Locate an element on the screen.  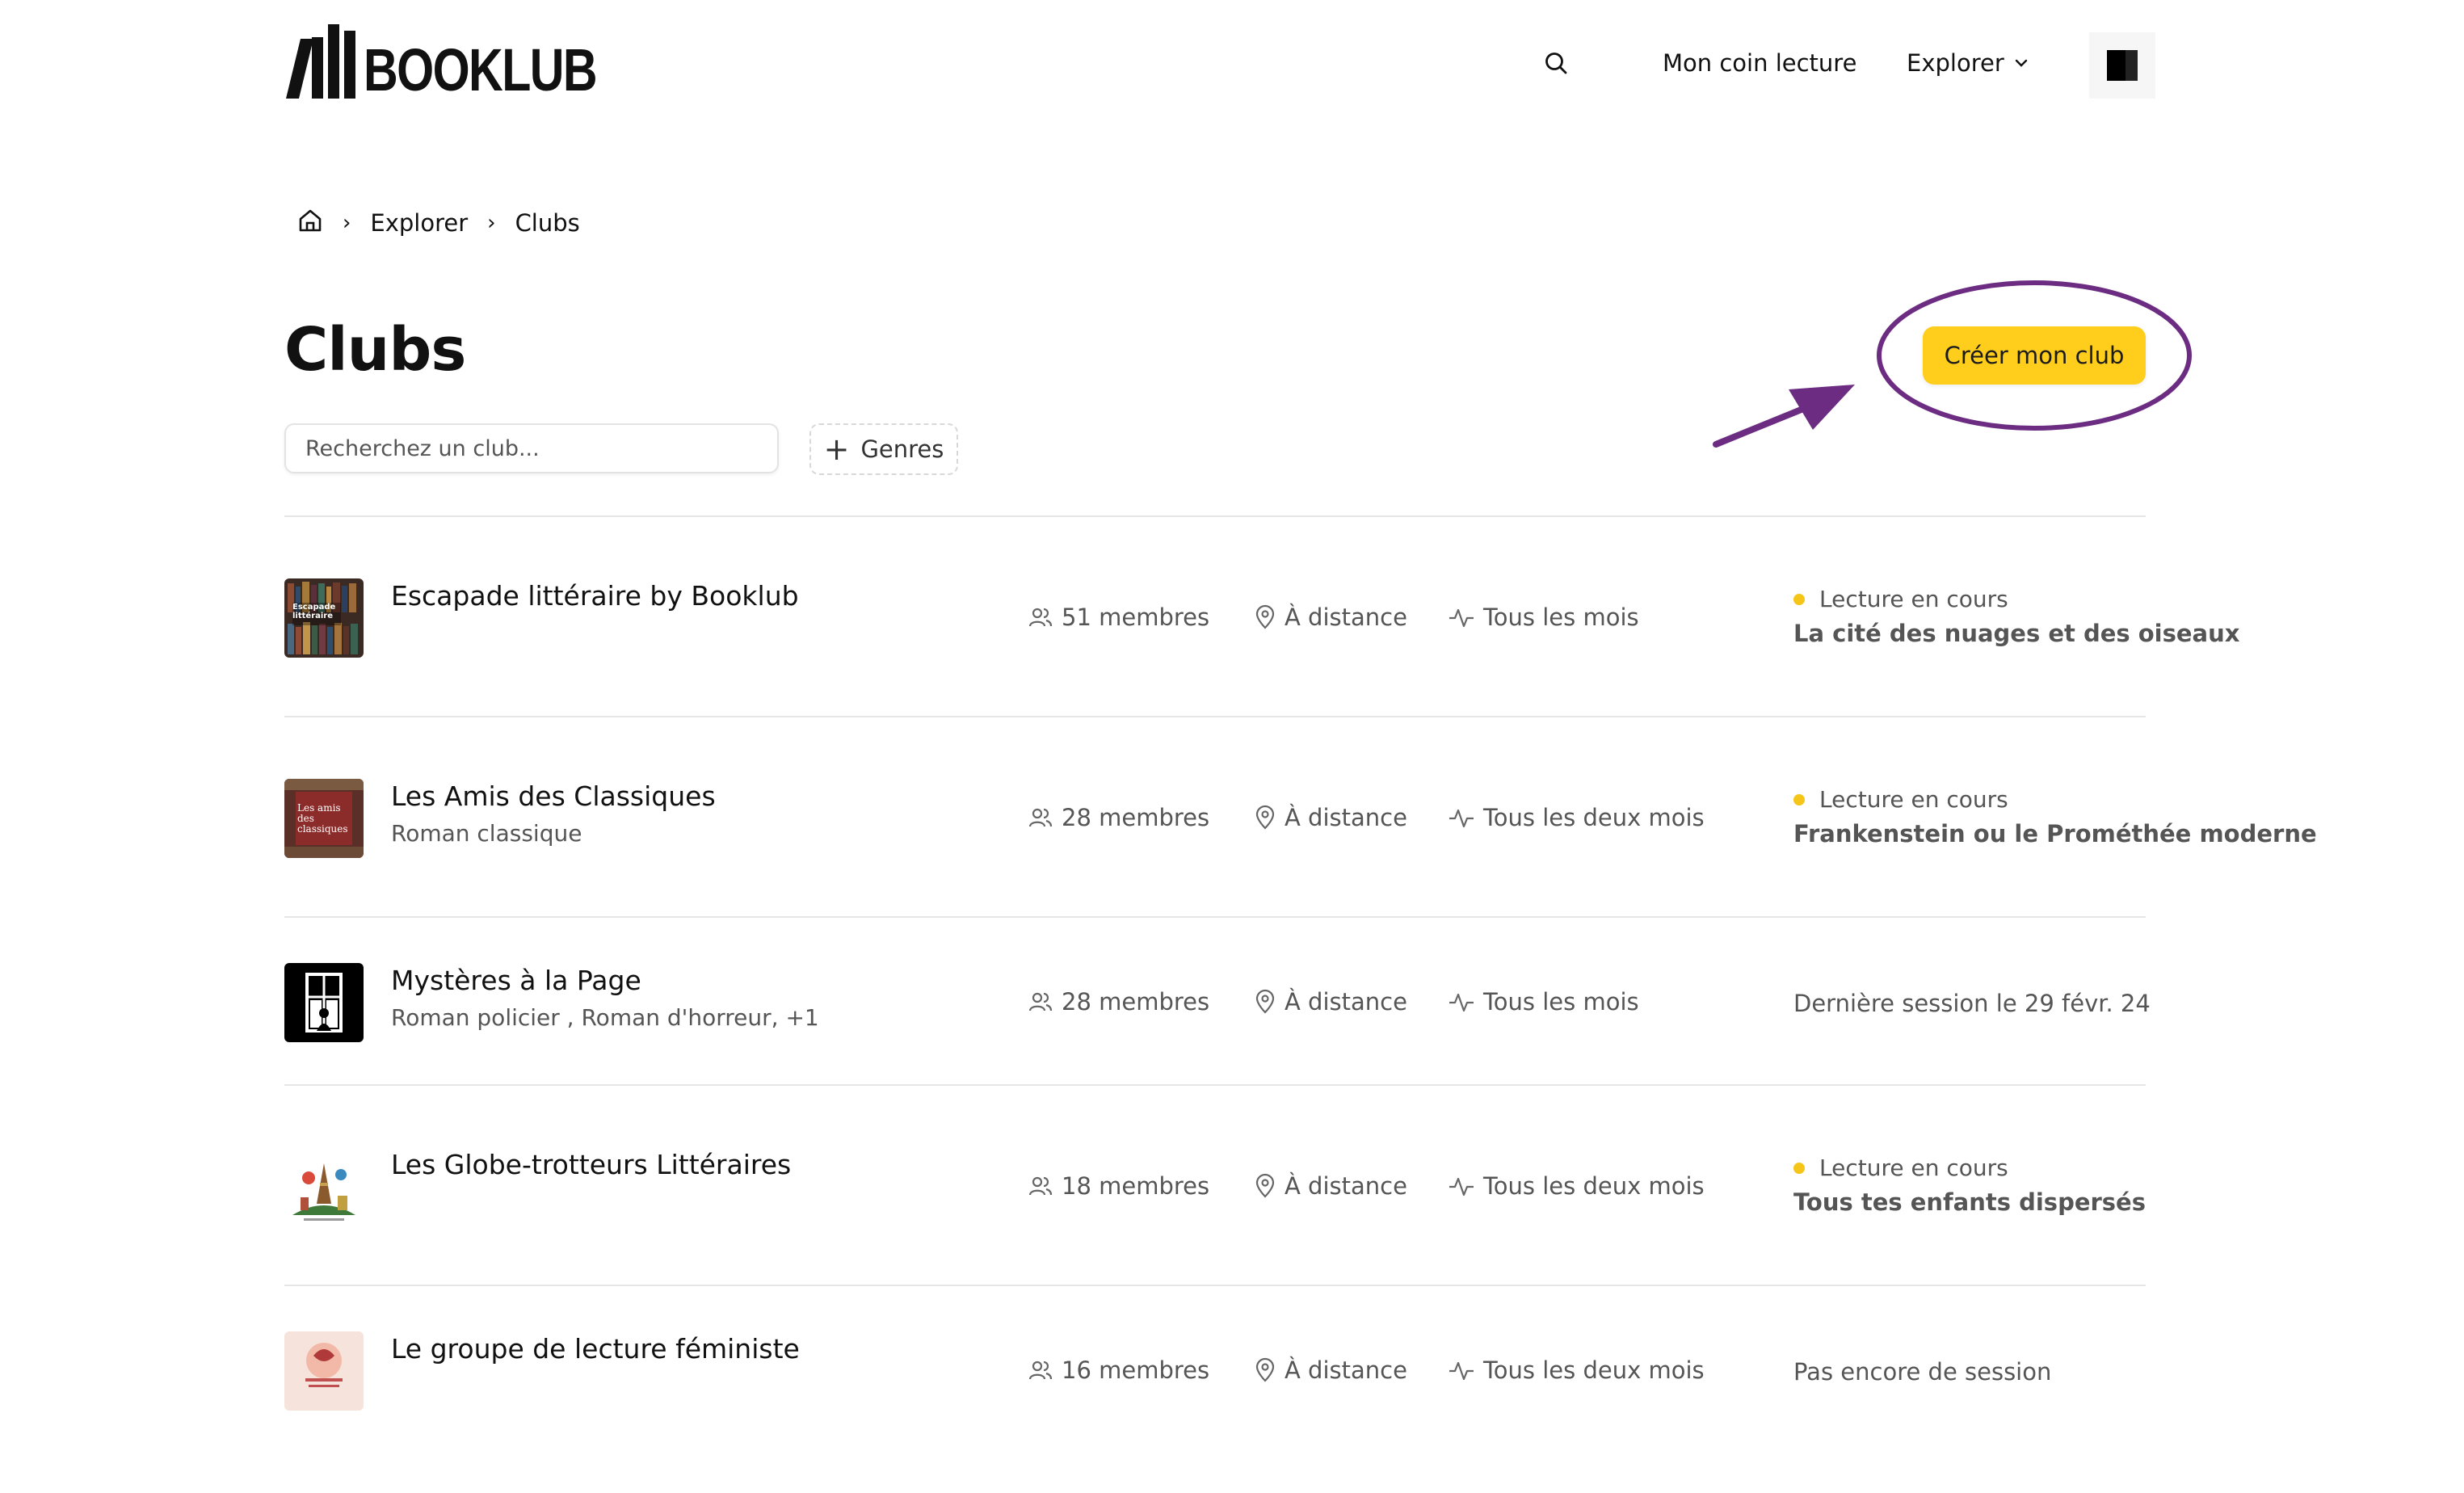
club-members: 51 membres is located at coordinates (1118, 617).